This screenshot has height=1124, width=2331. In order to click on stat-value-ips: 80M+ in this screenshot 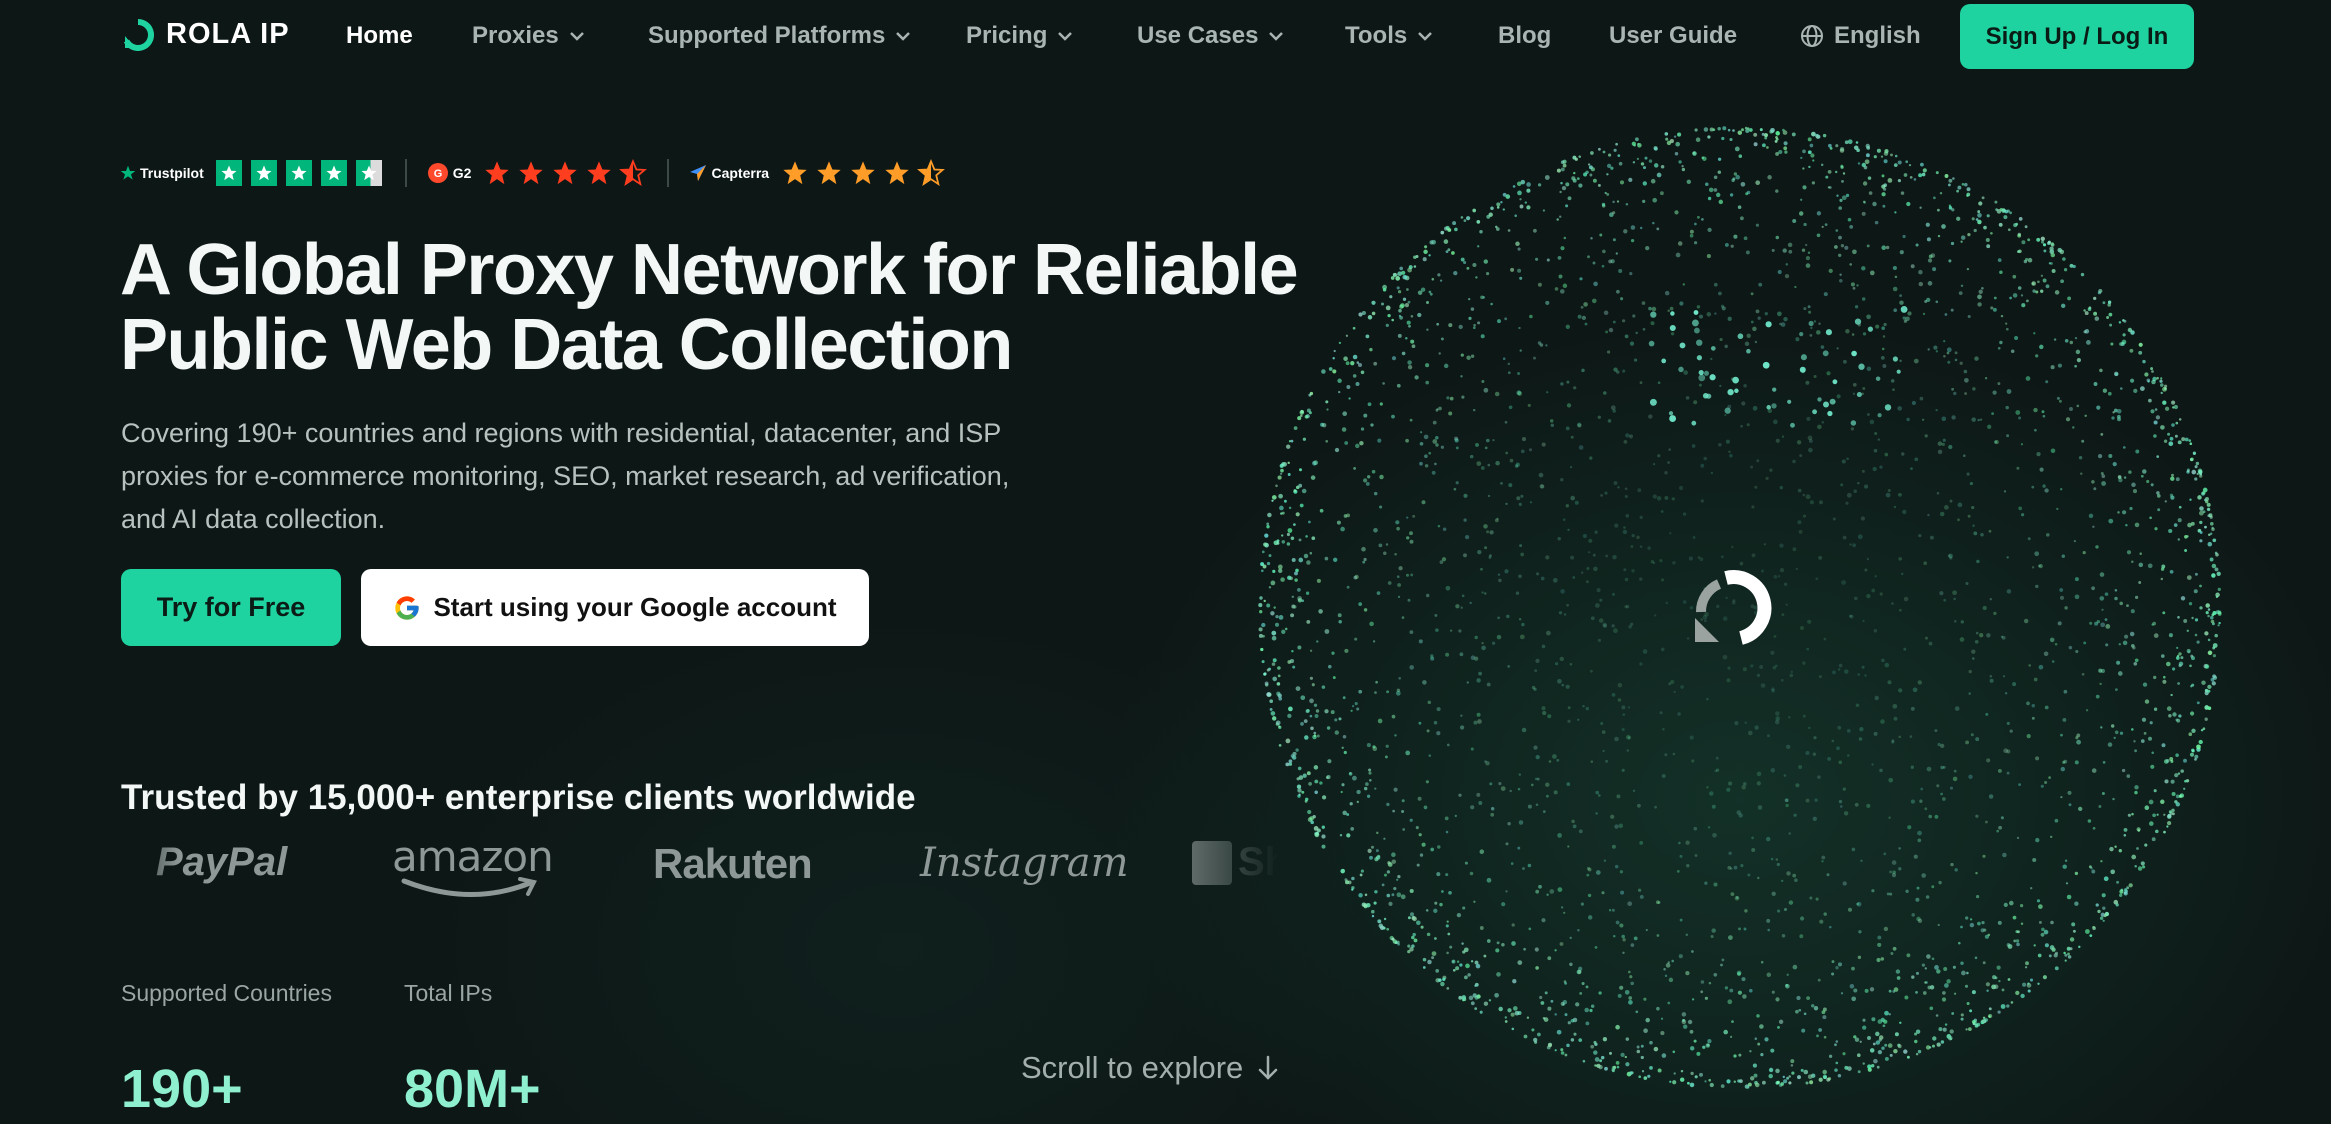, I will do `click(472, 1089)`.